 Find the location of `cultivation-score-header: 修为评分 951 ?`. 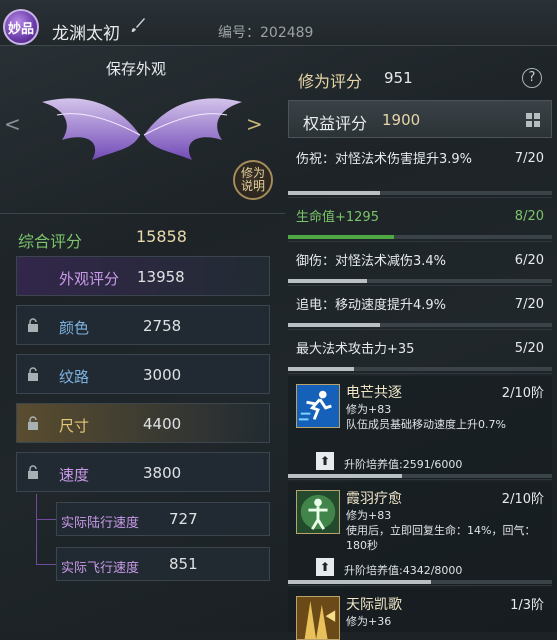

cultivation-score-header: 修为评分 951 ? is located at coordinates (420, 78).